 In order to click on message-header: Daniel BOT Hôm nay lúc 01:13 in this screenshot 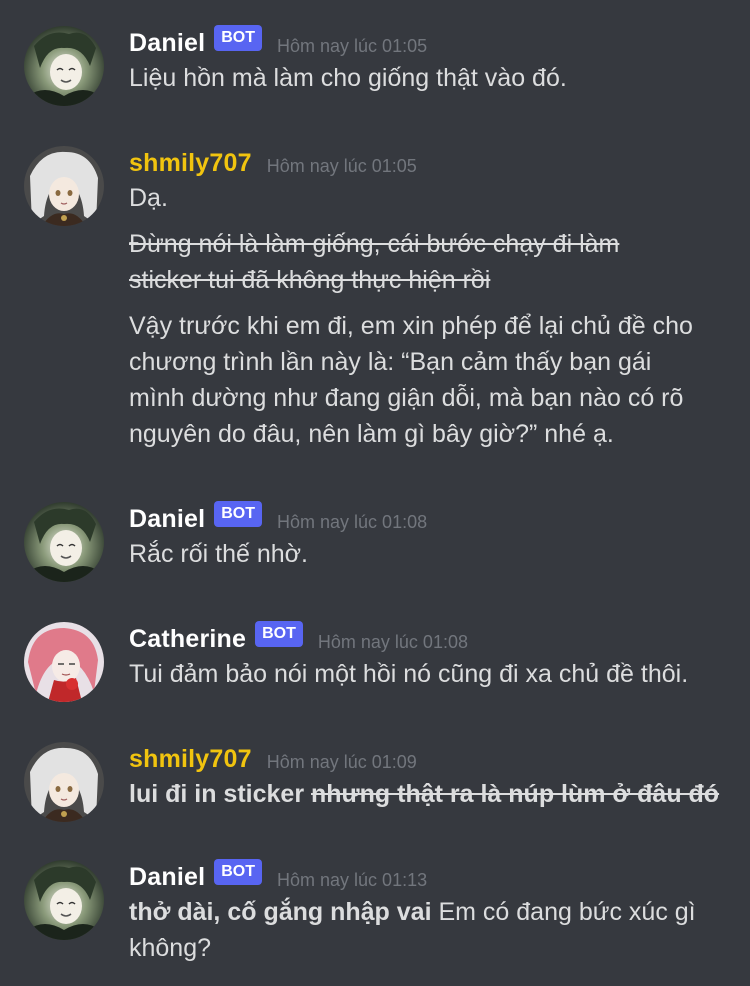, I will do `click(434, 876)`.